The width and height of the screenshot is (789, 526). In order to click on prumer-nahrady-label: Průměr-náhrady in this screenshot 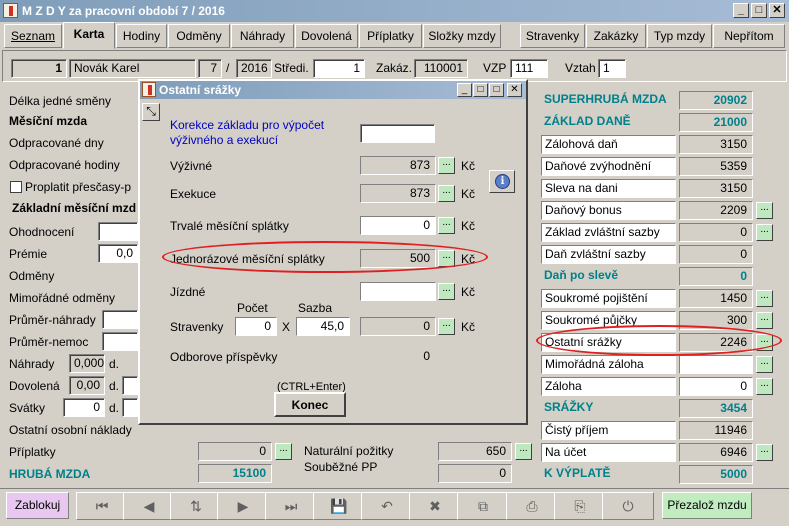, I will do `click(52, 320)`.